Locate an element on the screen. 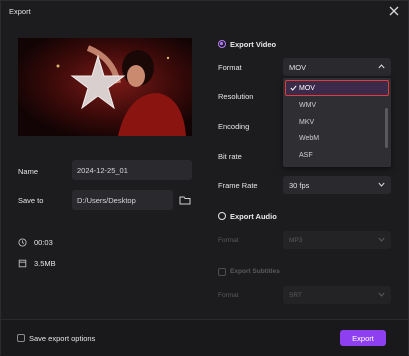  export-button: Export is located at coordinates (363, 338).